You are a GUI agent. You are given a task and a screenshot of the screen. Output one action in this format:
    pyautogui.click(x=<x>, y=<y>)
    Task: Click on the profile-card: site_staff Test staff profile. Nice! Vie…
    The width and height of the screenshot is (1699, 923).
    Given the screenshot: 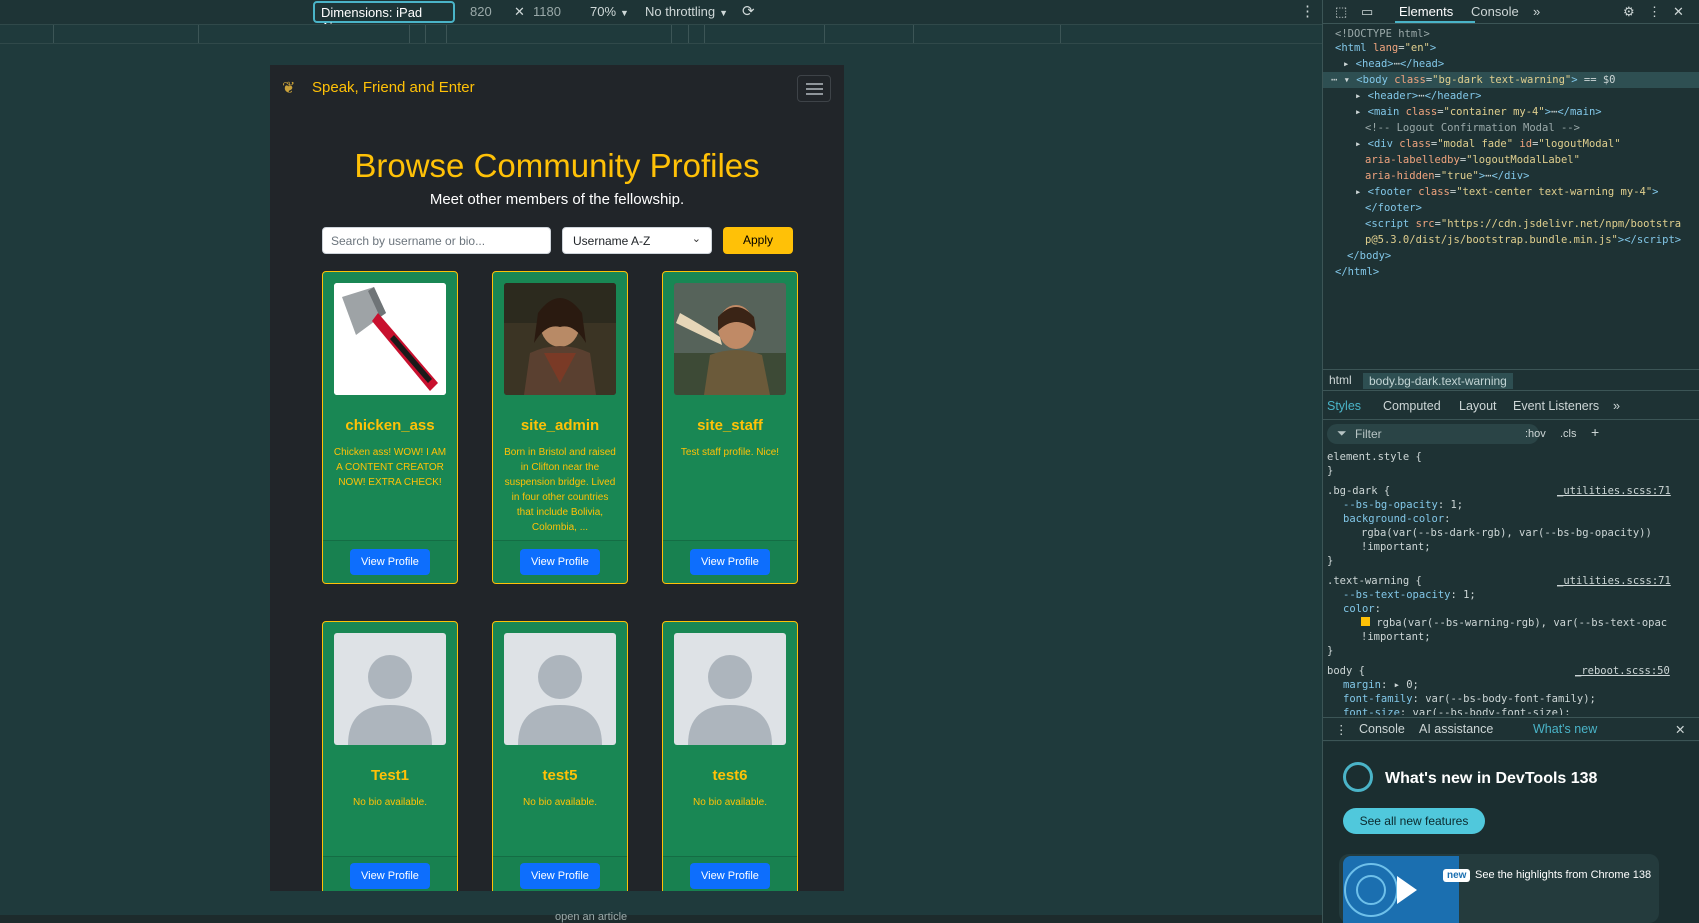 What is the action you would take?
    pyautogui.click(x=730, y=427)
    